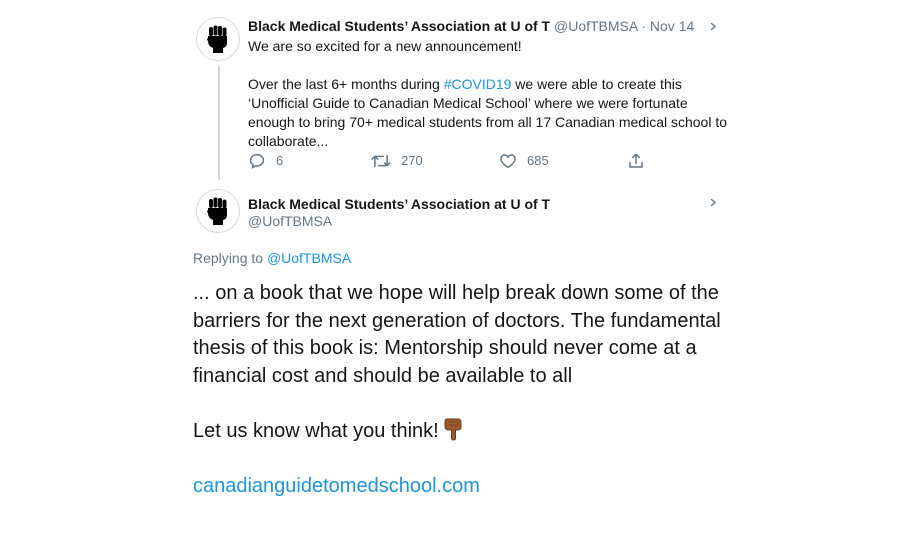 The height and width of the screenshot is (538, 900). Describe the element at coordinates (219, 123) in the screenshot. I see `thread-line` at that location.